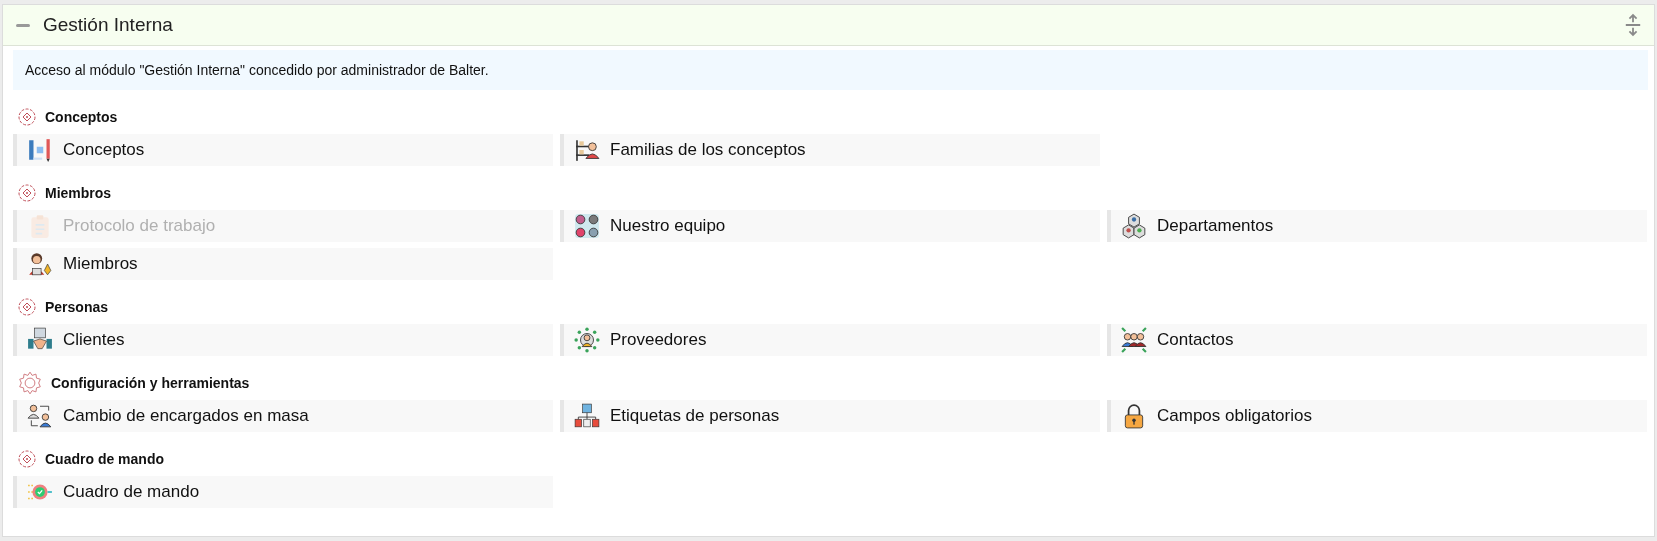 Image resolution: width=1657 pixels, height=541 pixels. I want to click on module-link: Familias de los conceptos, so click(830, 150).